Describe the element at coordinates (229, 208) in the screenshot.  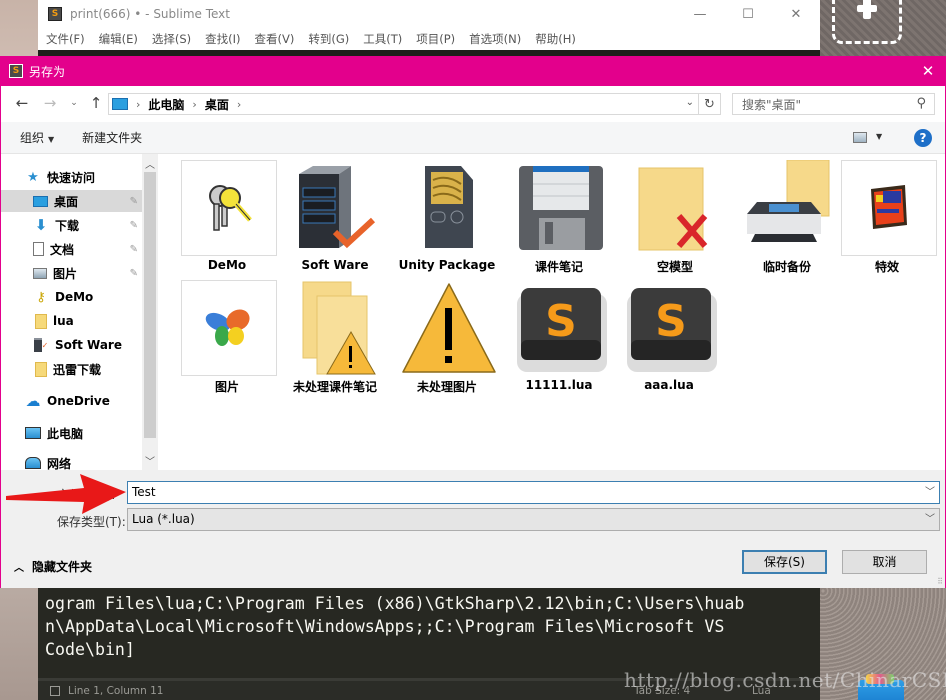
I see `keys-icon` at that location.